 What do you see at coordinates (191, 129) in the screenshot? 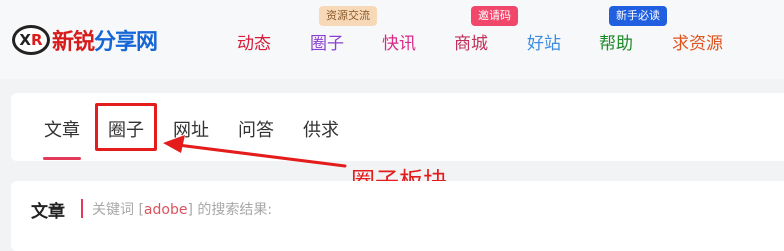
I see `tab-sites: 网址` at bounding box center [191, 129].